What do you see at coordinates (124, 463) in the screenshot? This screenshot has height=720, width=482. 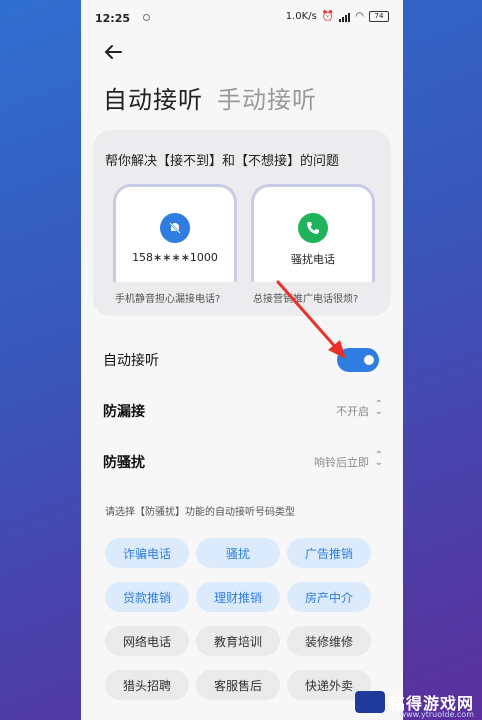 I see `anti-harass-label: 防骚扰` at bounding box center [124, 463].